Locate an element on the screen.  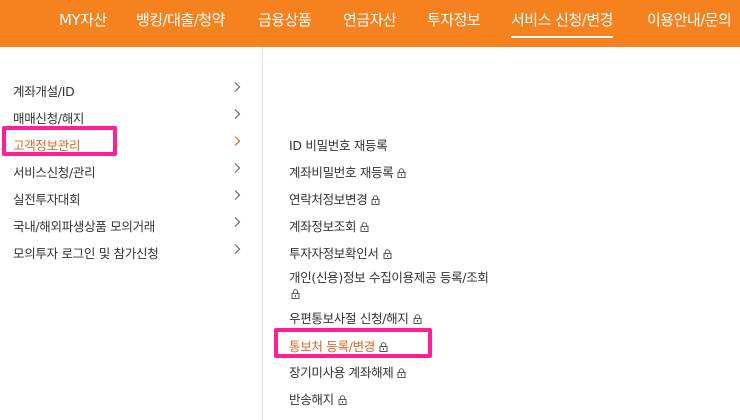
left-menu-item-account-open: 계좌개설/ID is located at coordinates (131, 89).